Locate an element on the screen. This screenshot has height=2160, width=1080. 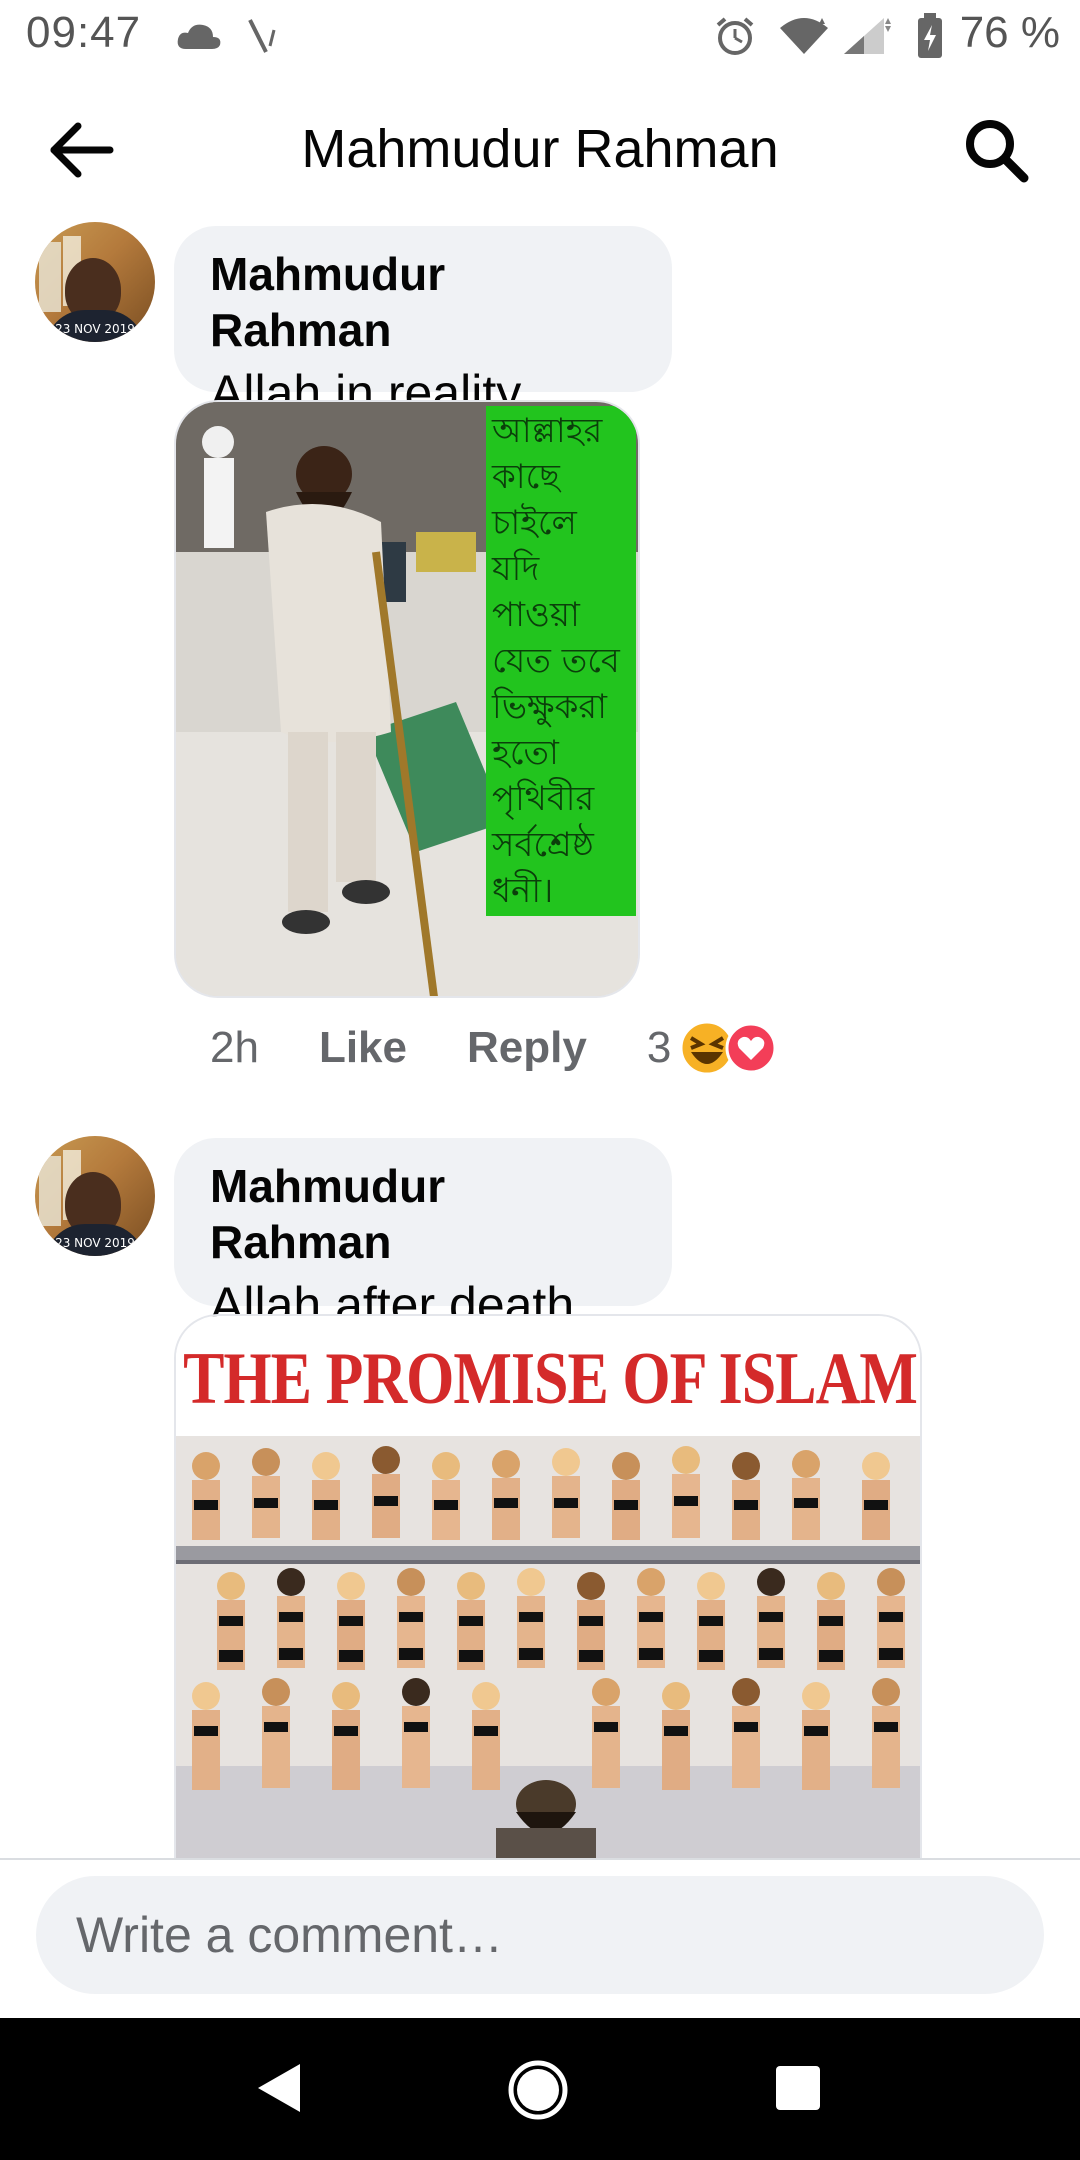
overlay-line: হতো is located at coordinates (525, 753).